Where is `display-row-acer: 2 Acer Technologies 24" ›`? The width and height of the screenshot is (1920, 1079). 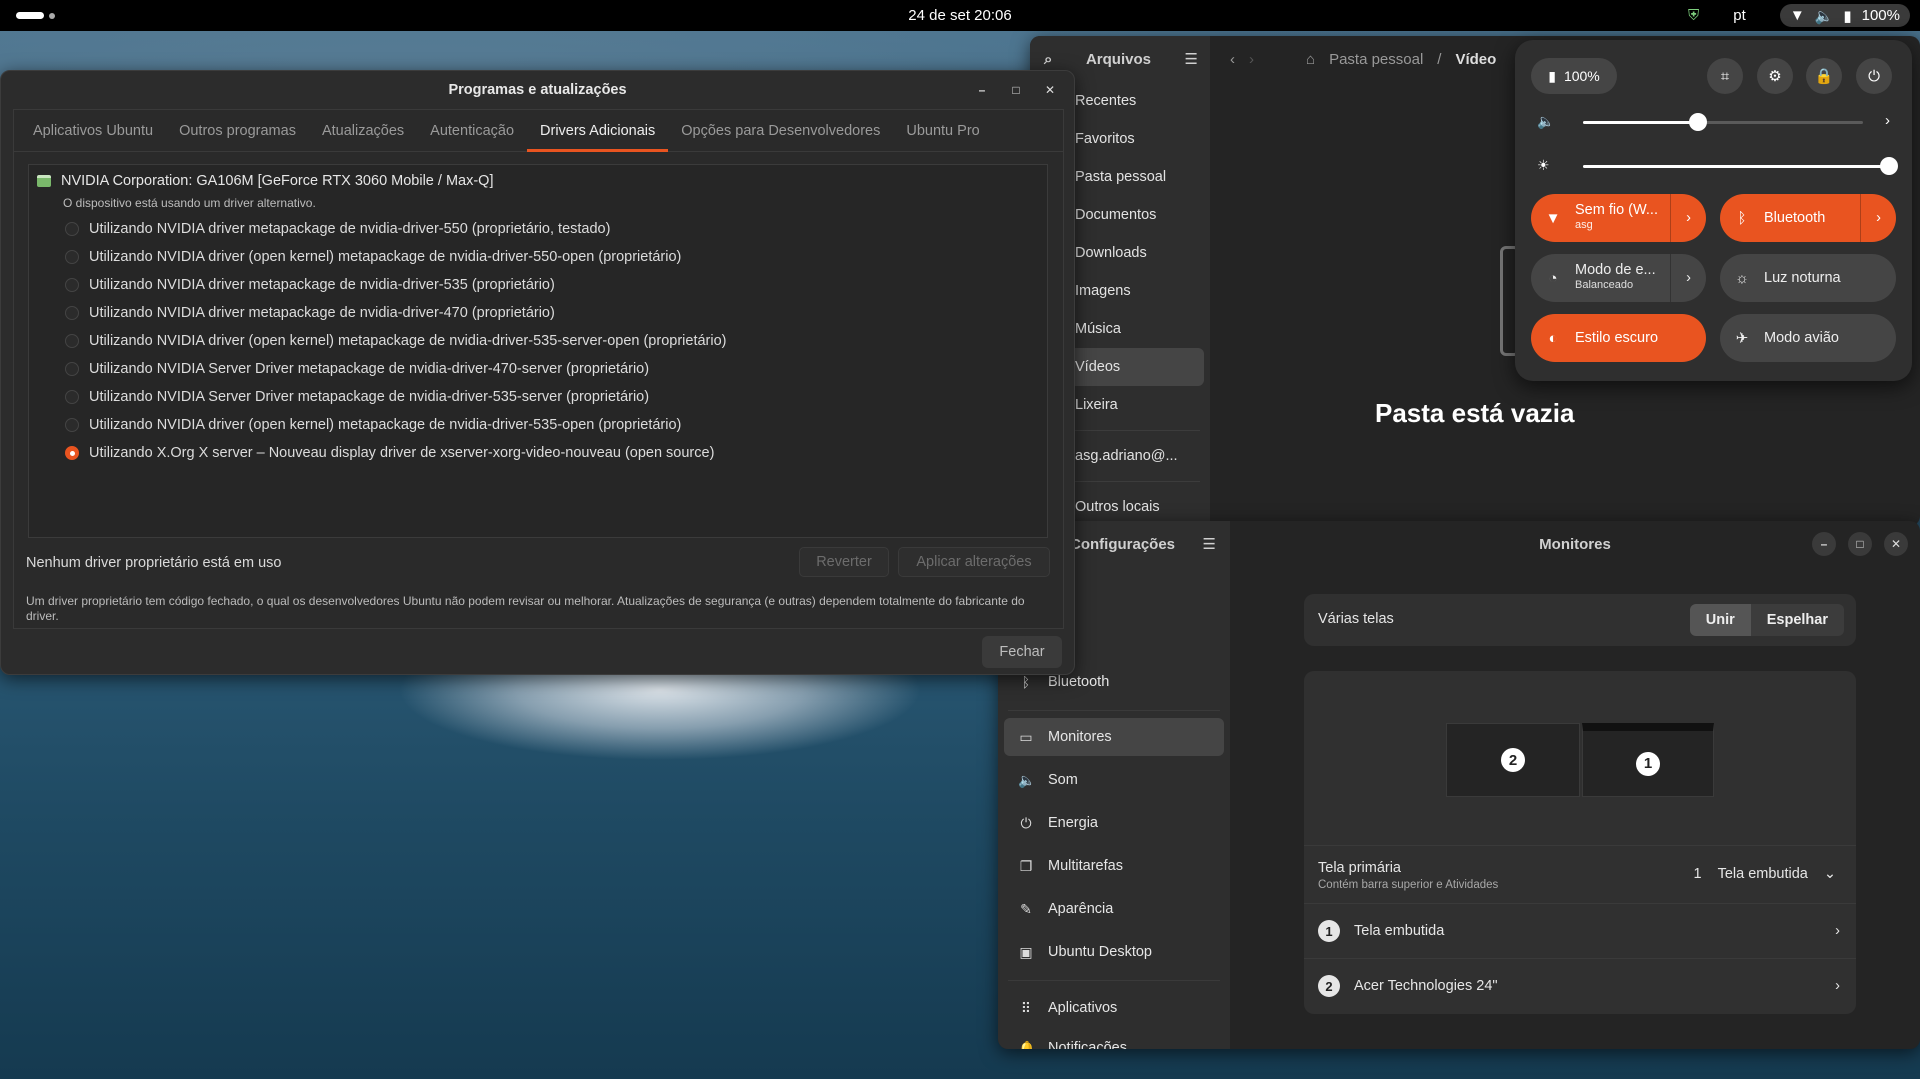
display-row-acer: 2 Acer Technologies 24" › is located at coordinates (1580, 986).